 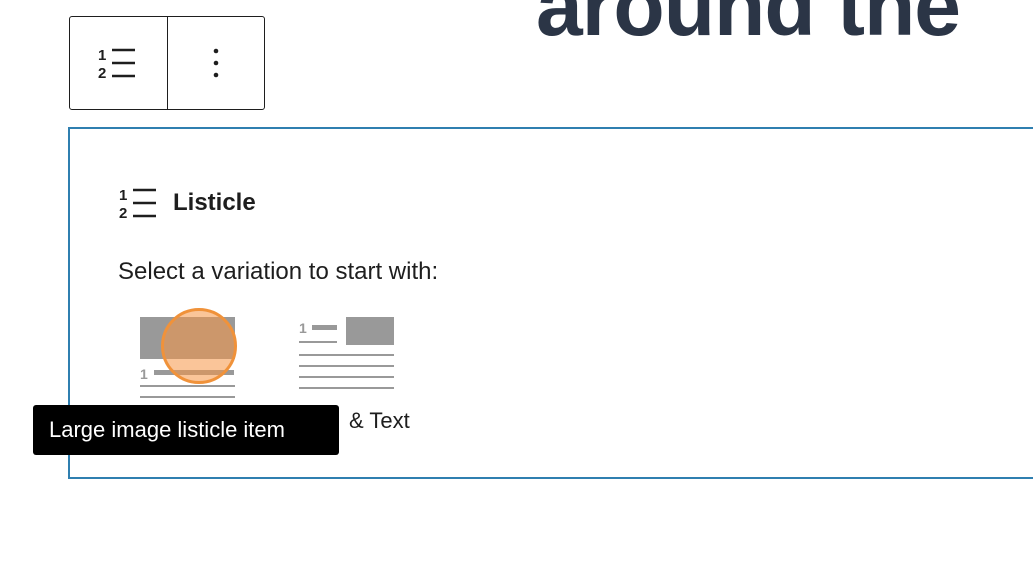 I want to click on vertical-ellipsis-icon, so click(x=216, y=63).